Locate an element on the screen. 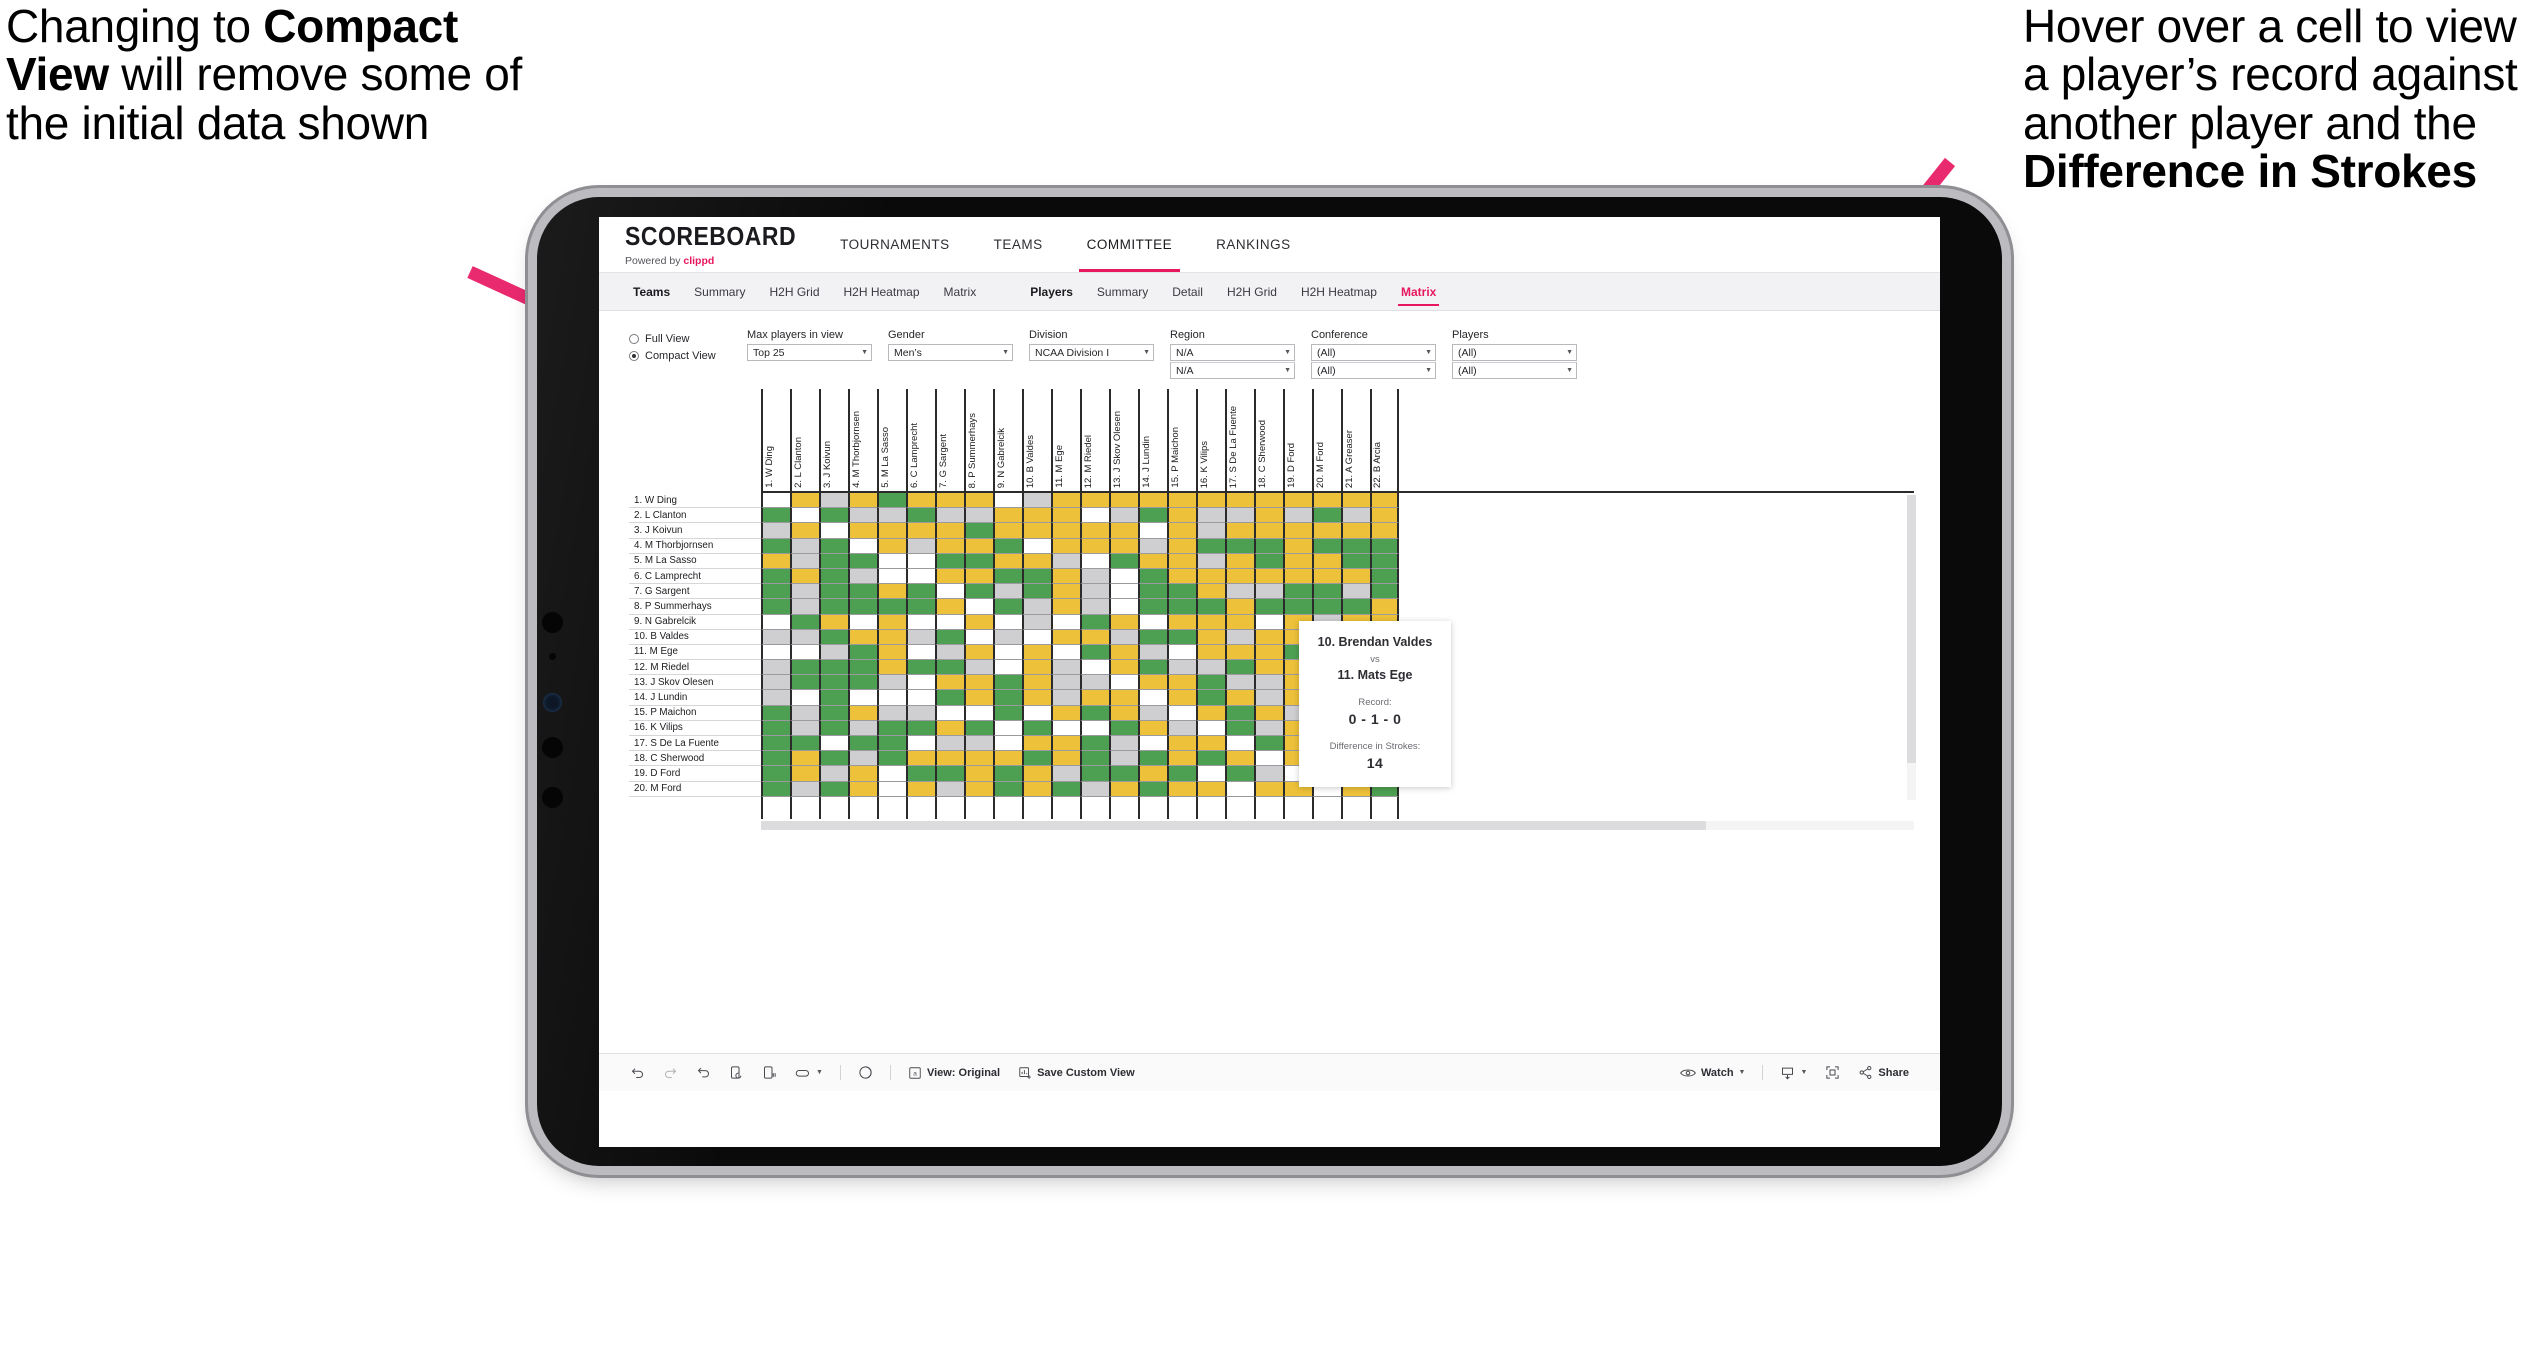  matrix-row-label: 12. M Riedel is located at coordinates (695, 668).